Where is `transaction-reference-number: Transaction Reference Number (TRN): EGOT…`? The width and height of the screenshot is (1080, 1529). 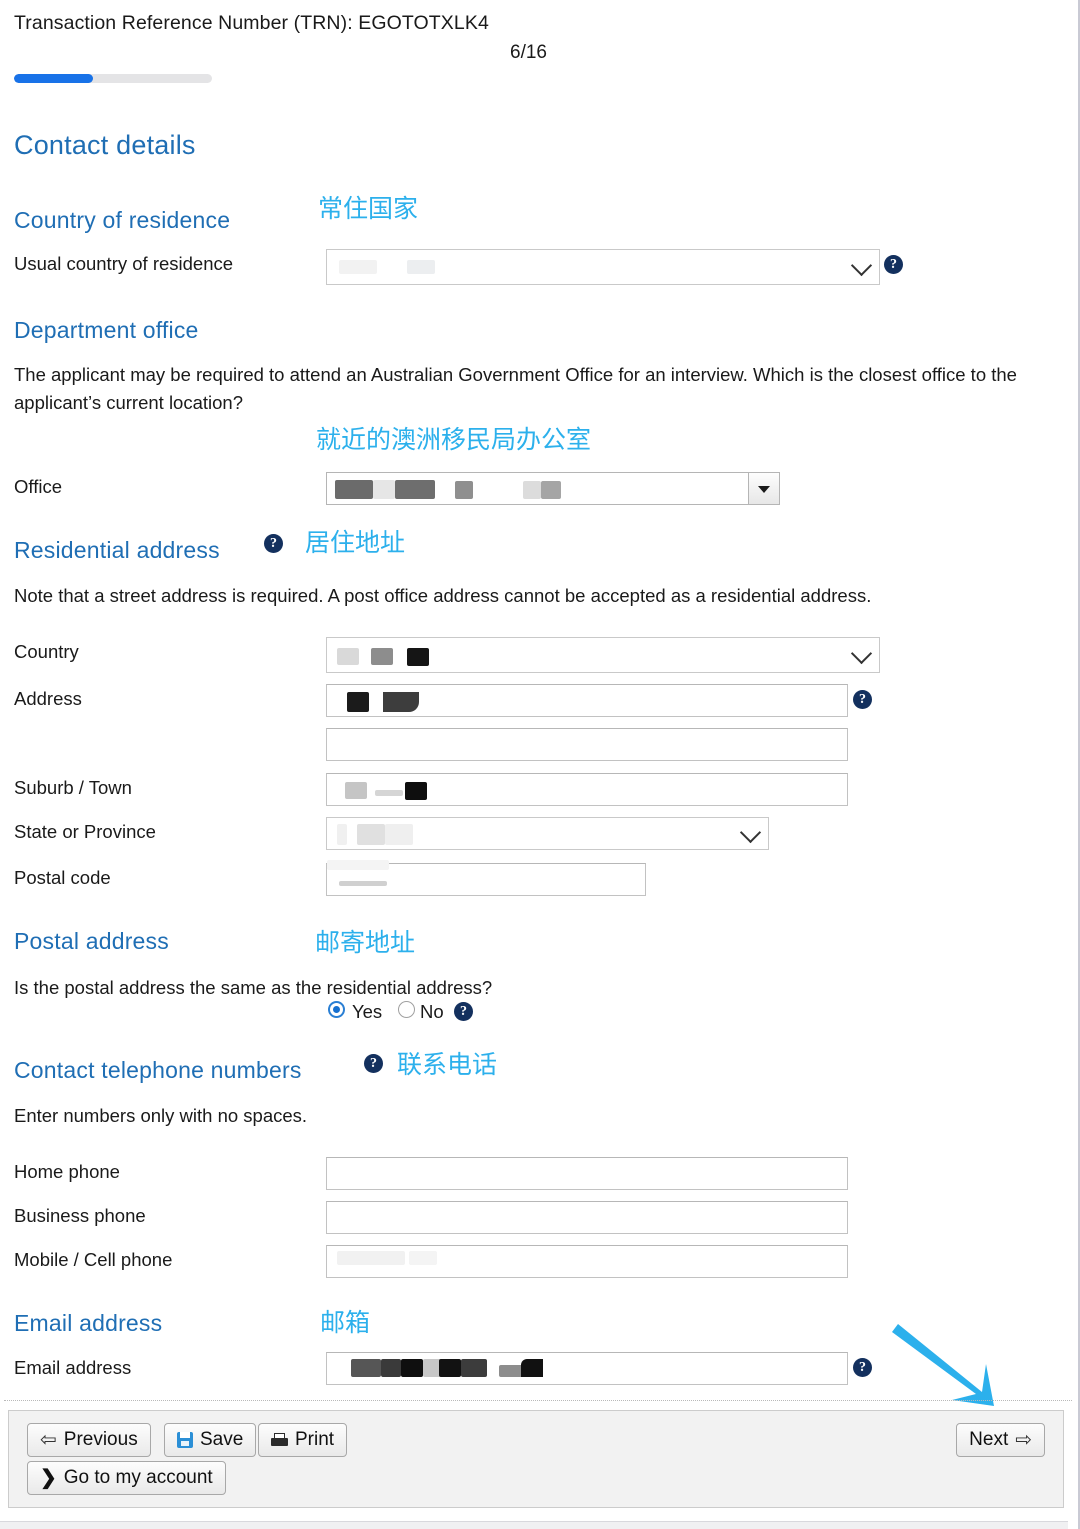
transaction-reference-number: Transaction Reference Number (TRN): EGOT… is located at coordinates (251, 23).